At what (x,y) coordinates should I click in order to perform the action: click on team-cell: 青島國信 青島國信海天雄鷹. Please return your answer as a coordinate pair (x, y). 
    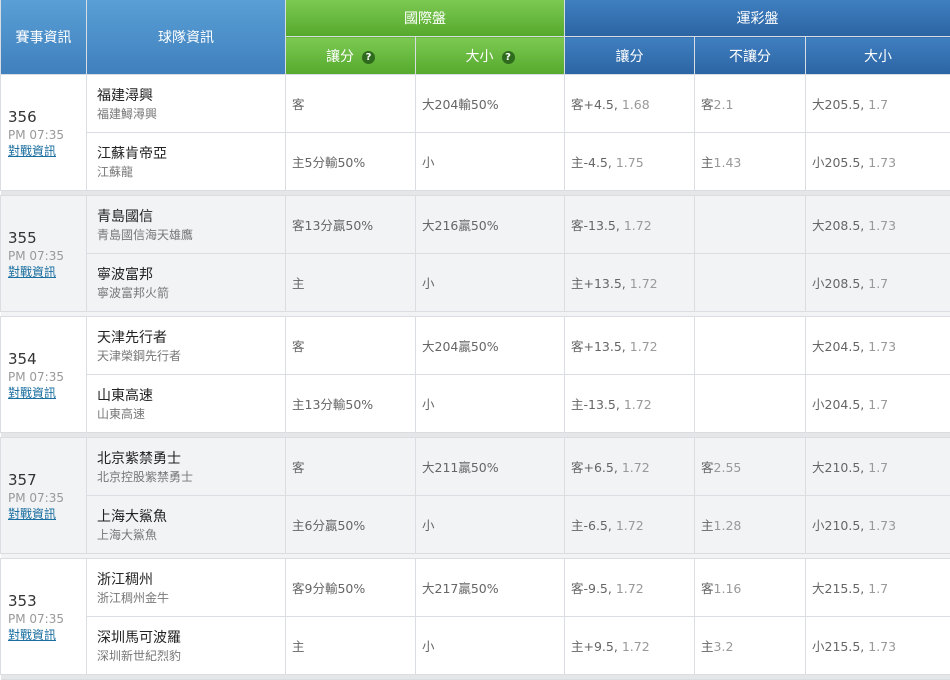
    Looking at the image, I should click on (186, 225).